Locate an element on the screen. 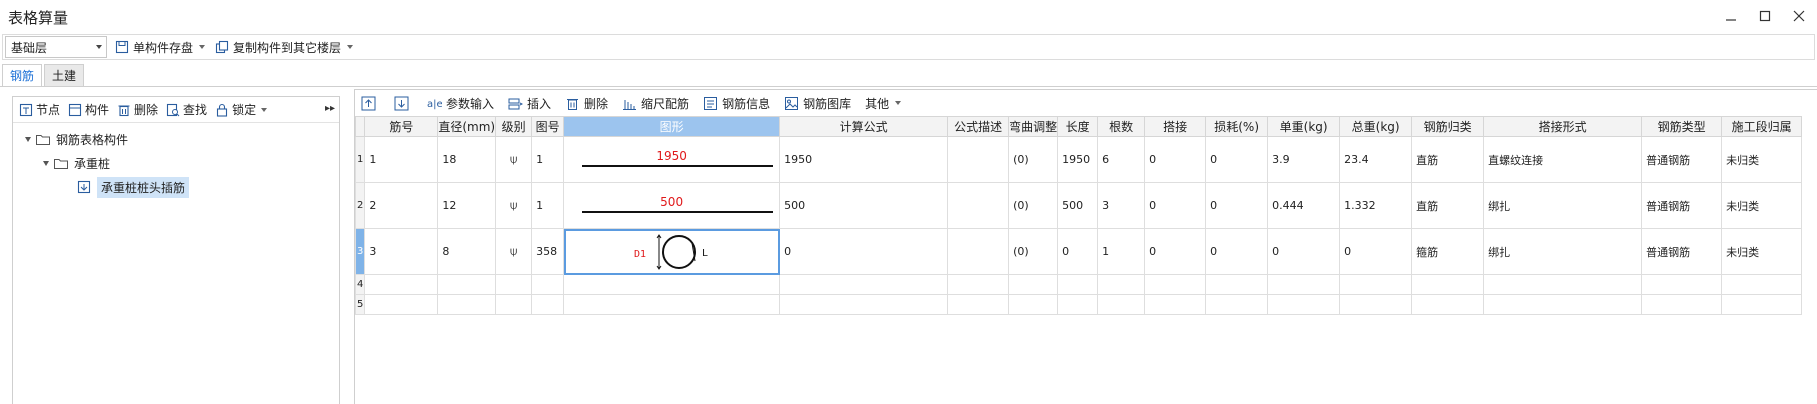 The image size is (1817, 404). table-row: 4 is located at coordinates (1078, 284).